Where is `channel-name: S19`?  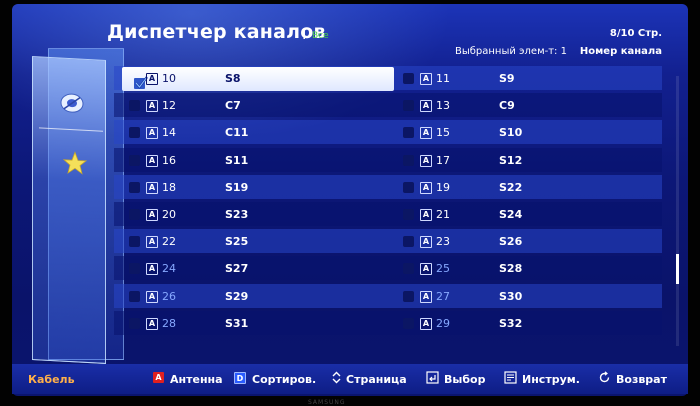
channel-name: S19 is located at coordinates (237, 187).